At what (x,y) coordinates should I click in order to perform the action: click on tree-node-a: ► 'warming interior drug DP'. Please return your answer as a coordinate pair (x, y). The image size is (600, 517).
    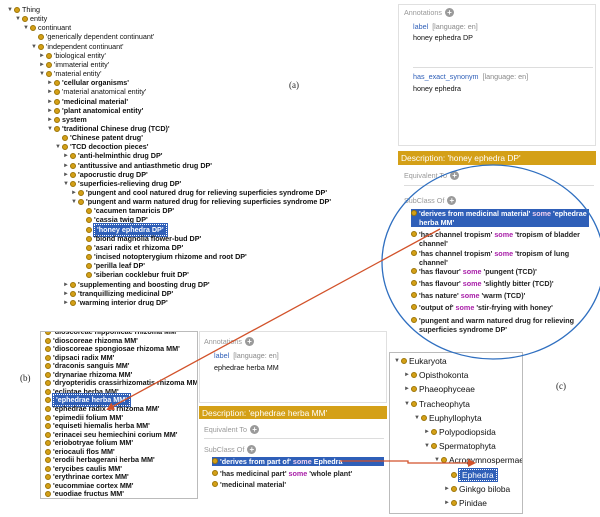
    Looking at the image, I should click on (115, 302).